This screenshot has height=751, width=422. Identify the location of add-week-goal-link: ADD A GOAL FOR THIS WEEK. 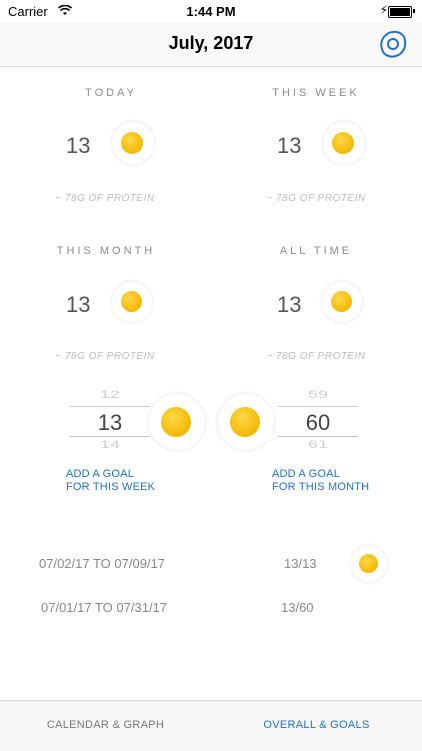
(110, 481).